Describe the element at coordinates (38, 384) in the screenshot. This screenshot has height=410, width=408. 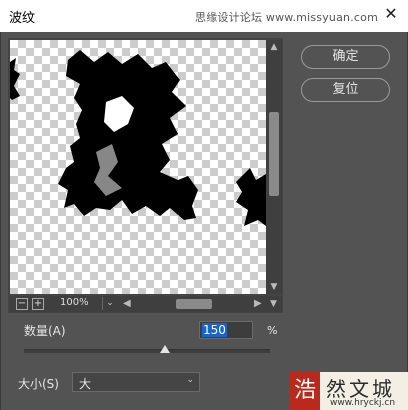
I see `size-label: 大小(S)` at that location.